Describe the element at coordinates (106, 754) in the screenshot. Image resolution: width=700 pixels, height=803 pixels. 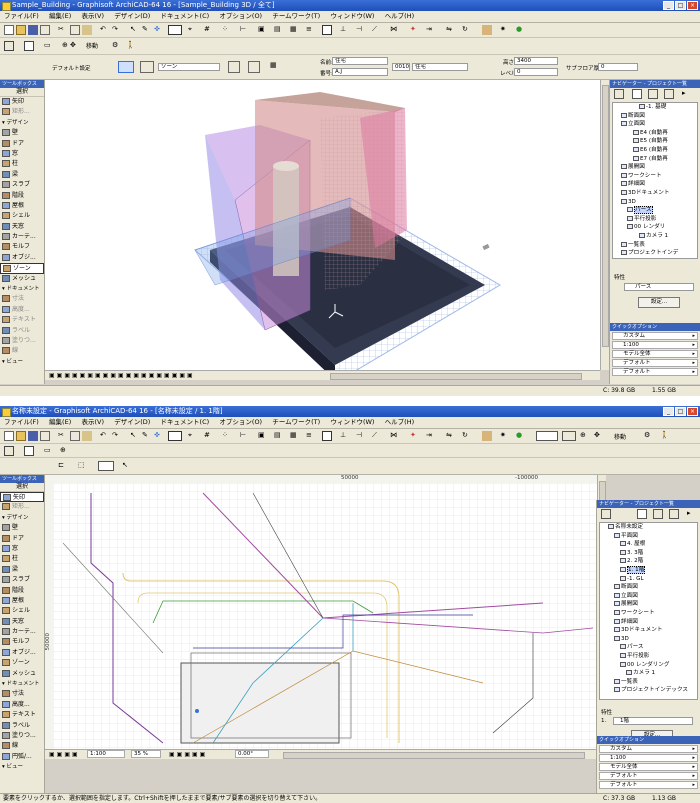
I see `scale-field: 1:100` at that location.